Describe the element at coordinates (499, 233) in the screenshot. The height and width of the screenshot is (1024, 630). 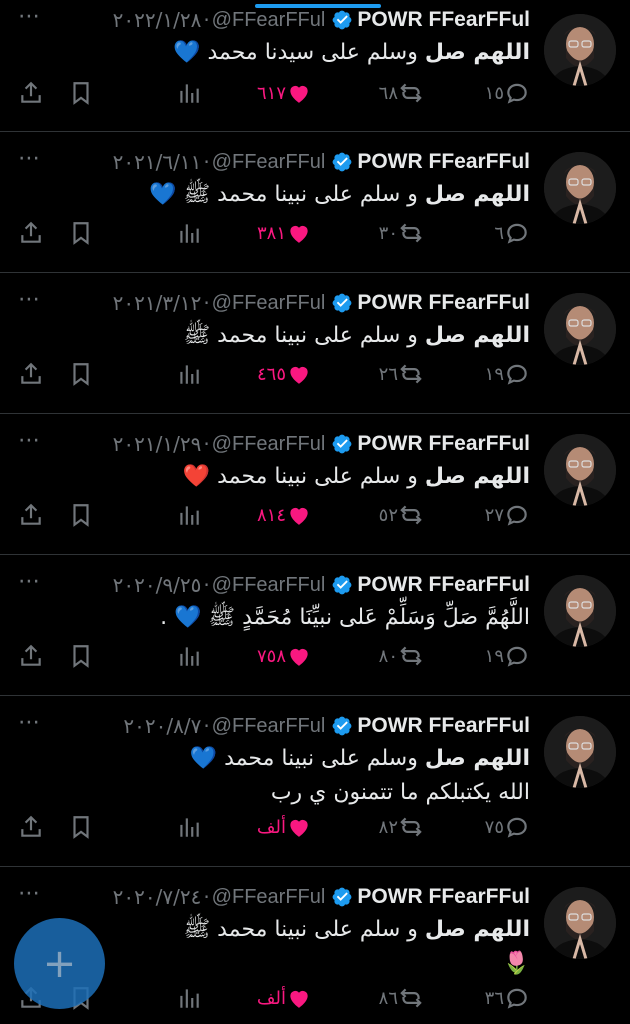
I see `reply-count: ٦` at that location.